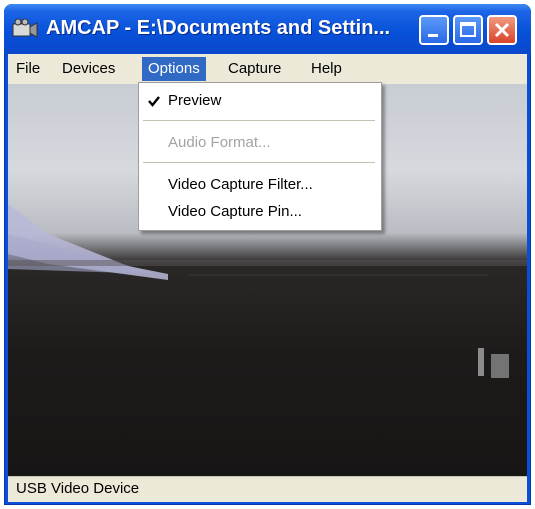 The image size is (535, 509). Describe the element at coordinates (195, 100) in the screenshot. I see `menu-item-label: Preview` at that location.